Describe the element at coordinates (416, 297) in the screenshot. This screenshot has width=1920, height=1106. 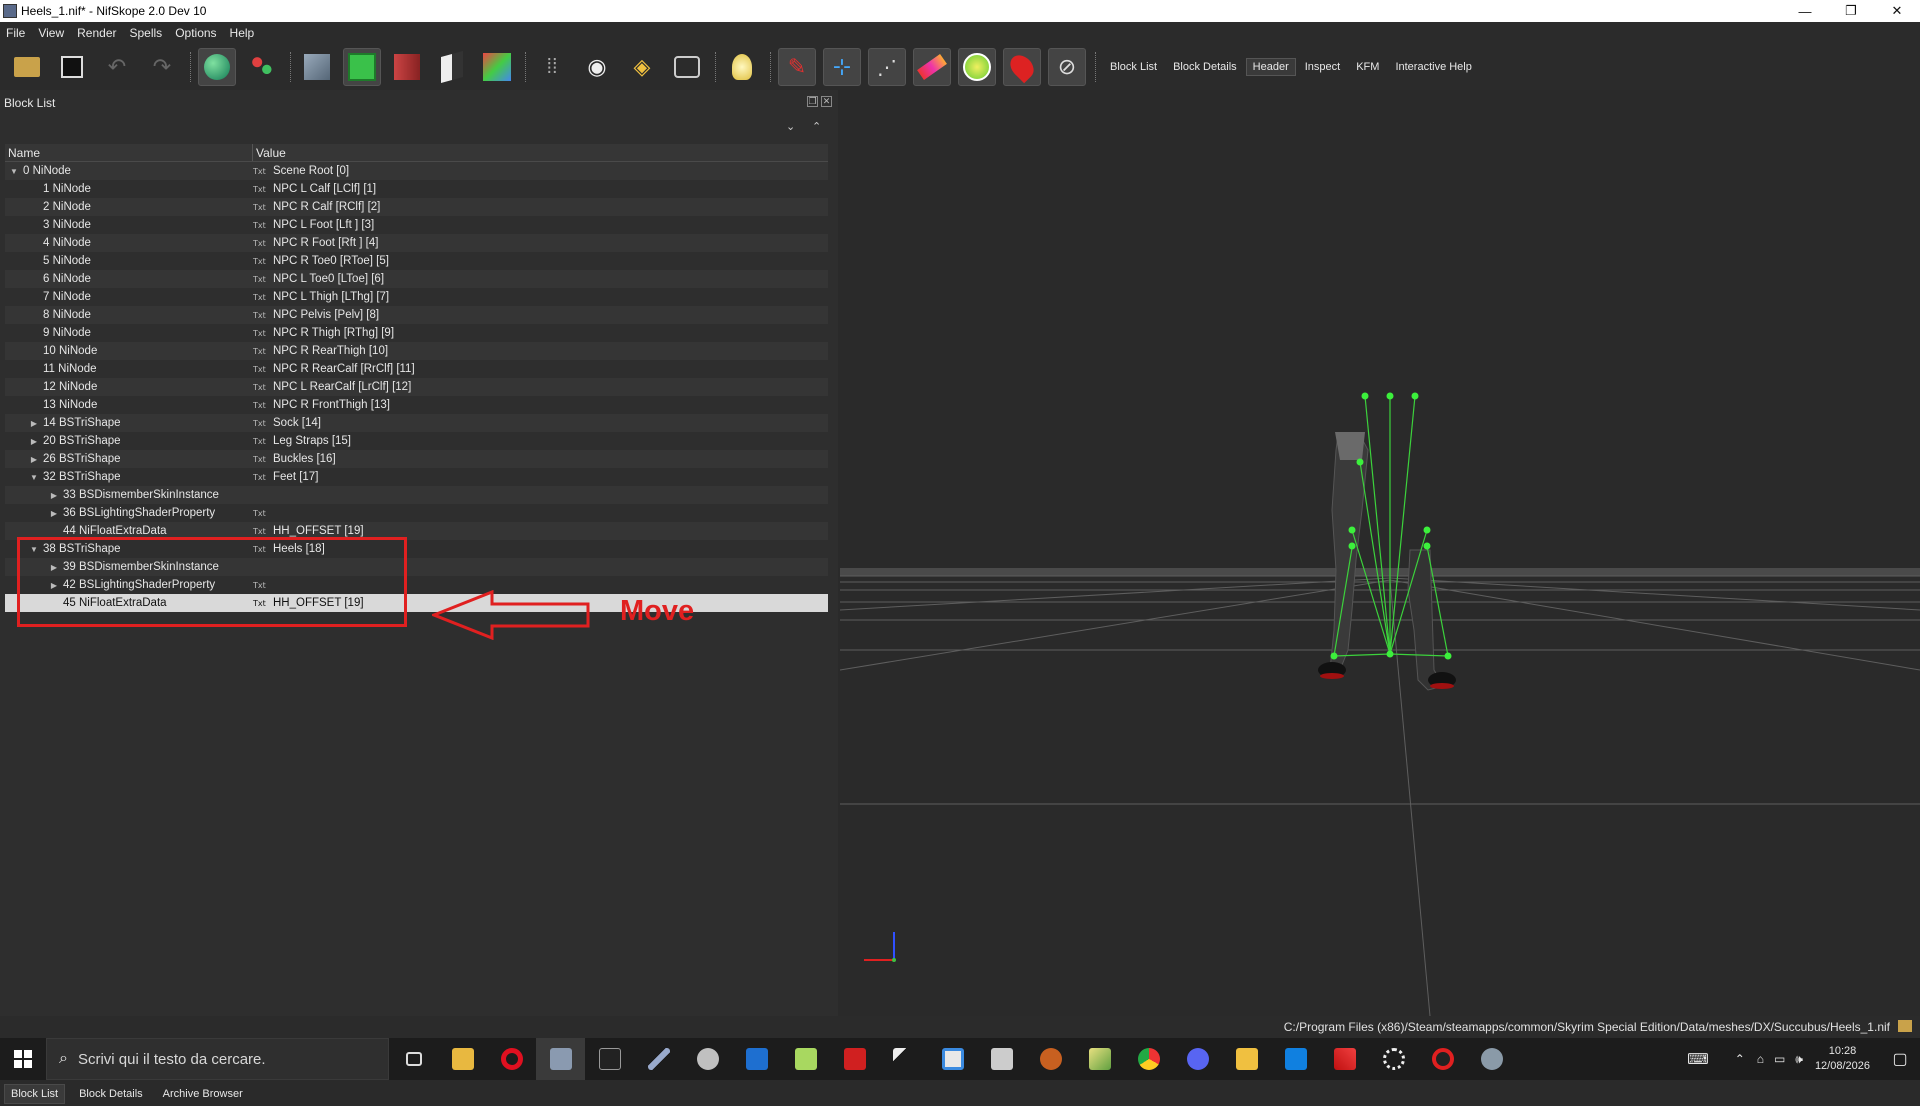
I see `tree-row: 7 NiNode Txt NPC L Thigh [LThg] [7]` at that location.